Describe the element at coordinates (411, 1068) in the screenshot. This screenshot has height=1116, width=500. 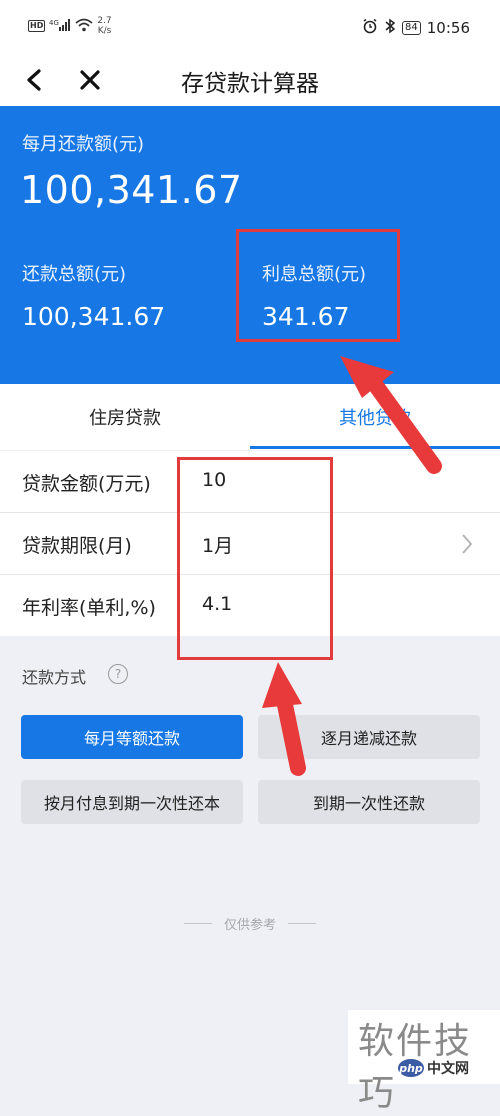
I see `php-logo: php` at that location.